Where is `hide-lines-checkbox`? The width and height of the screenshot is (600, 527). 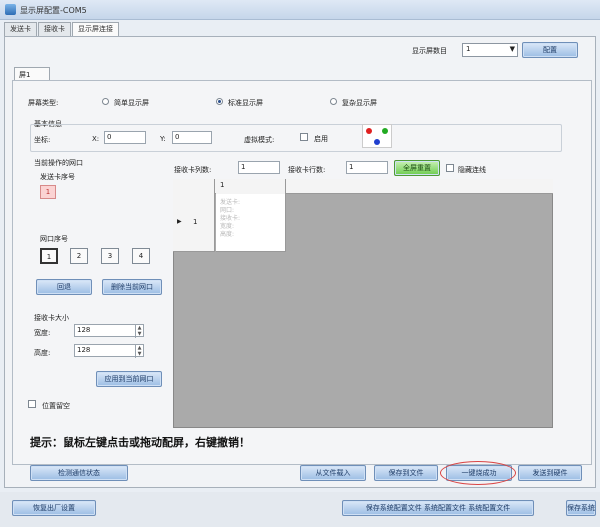
hide-lines-checkbox is located at coordinates (450, 168).